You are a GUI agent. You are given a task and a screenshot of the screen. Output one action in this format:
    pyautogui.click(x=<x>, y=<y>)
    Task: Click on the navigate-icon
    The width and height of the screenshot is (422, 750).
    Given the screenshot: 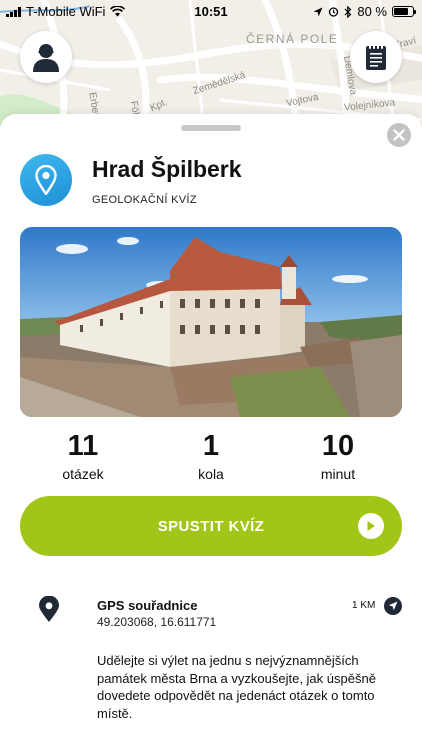 What is the action you would take?
    pyautogui.click(x=393, y=606)
    